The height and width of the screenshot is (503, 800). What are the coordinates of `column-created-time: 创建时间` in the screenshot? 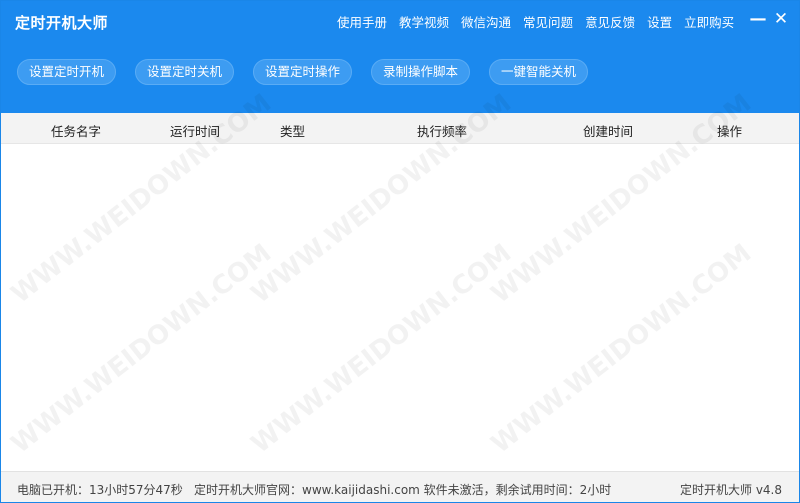 It's located at (608, 130).